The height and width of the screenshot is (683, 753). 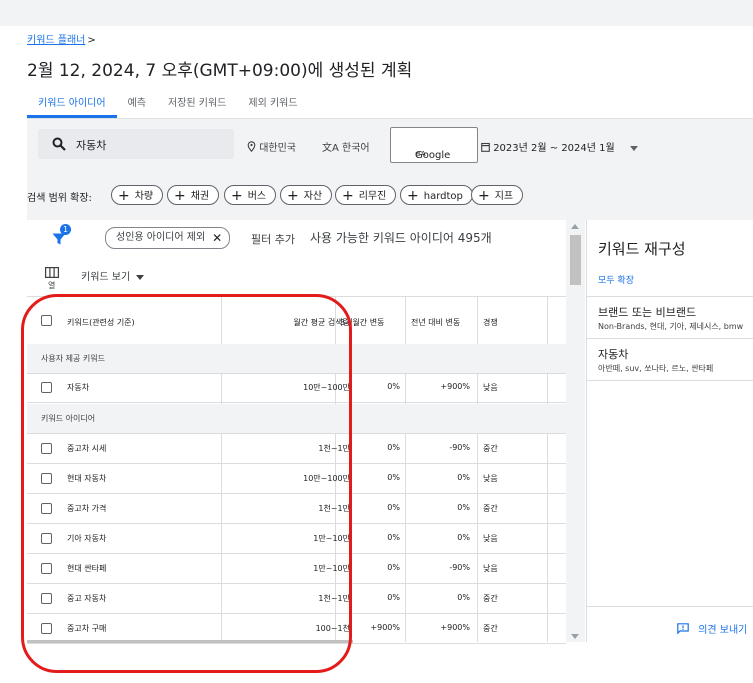 What do you see at coordinates (575, 636) in the screenshot?
I see `scroll-down-icon` at bounding box center [575, 636].